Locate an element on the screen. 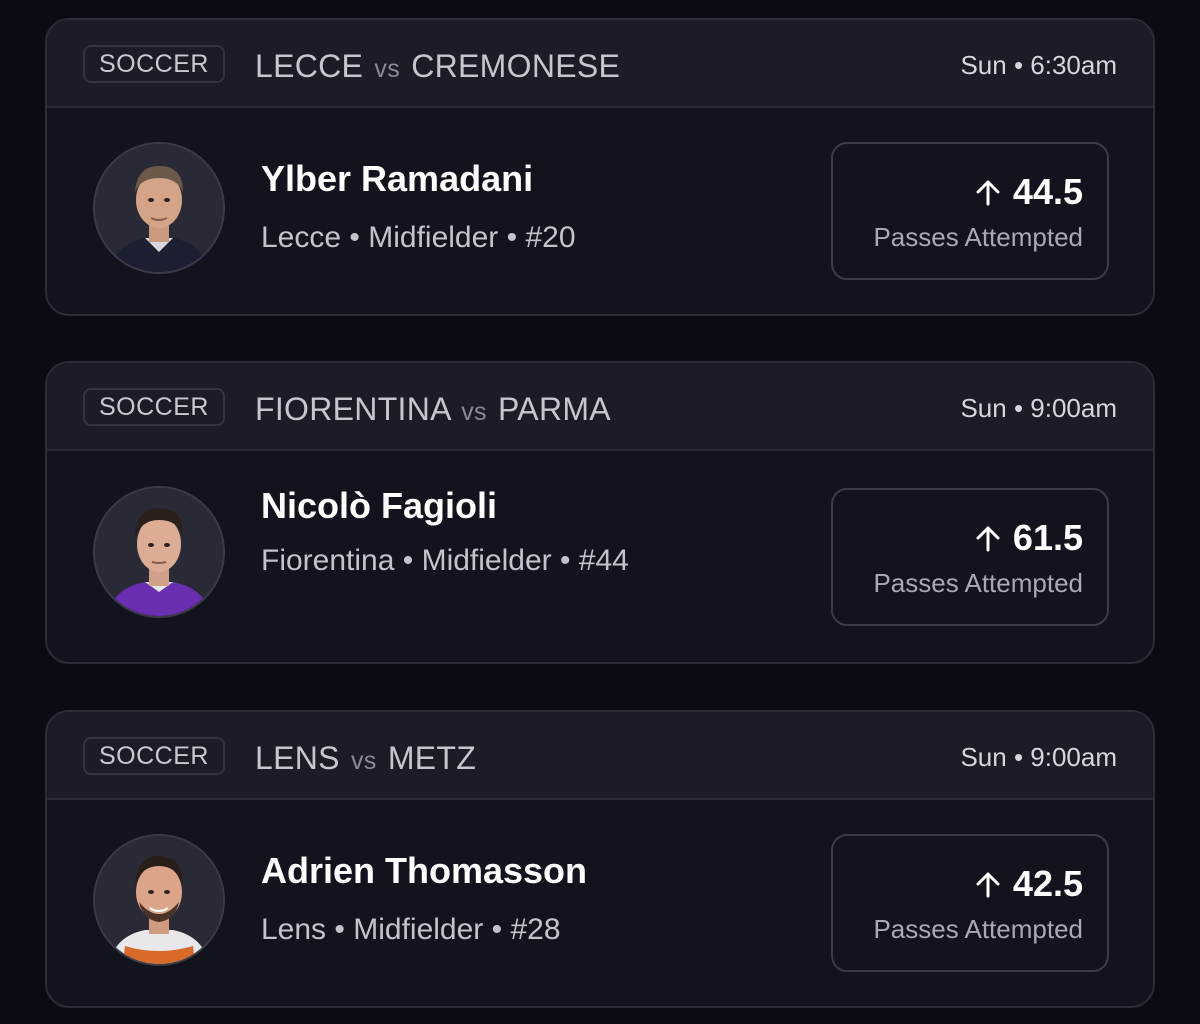 Image resolution: width=1200 pixels, height=1024 pixels. card-header: SOCCER LENS vs METZ Sun • 9:00am is located at coordinates (600, 756).